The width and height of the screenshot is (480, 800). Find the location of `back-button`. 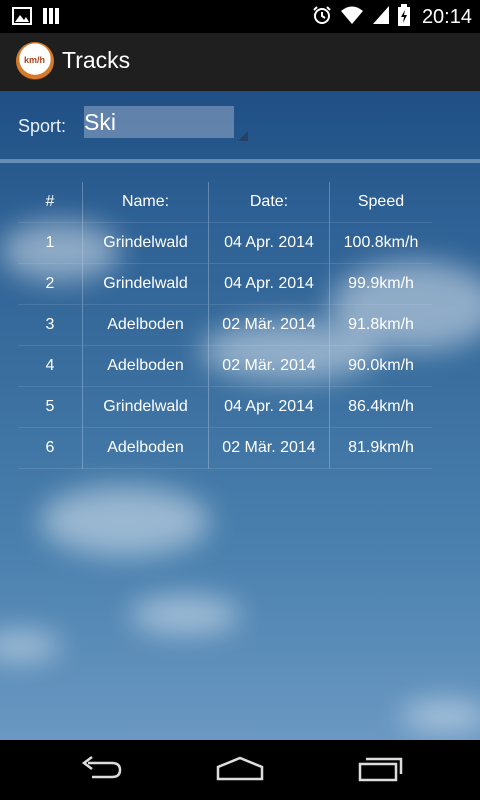

back-button is located at coordinates (100, 770).